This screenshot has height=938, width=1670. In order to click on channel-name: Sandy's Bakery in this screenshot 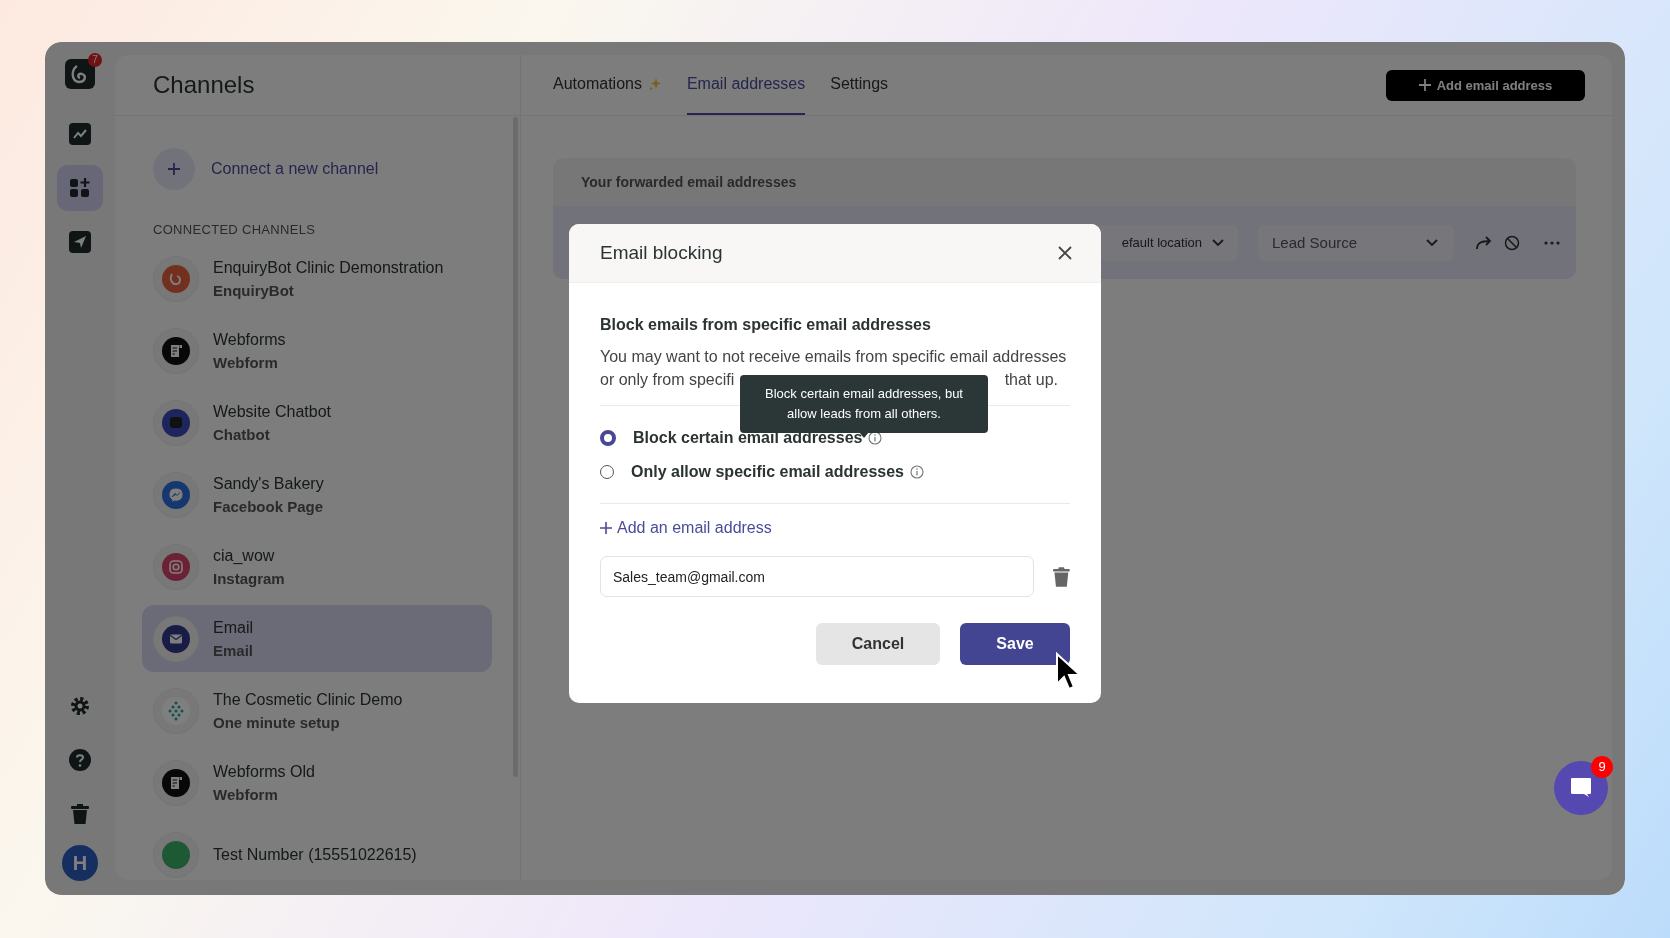, I will do `click(268, 483)`.